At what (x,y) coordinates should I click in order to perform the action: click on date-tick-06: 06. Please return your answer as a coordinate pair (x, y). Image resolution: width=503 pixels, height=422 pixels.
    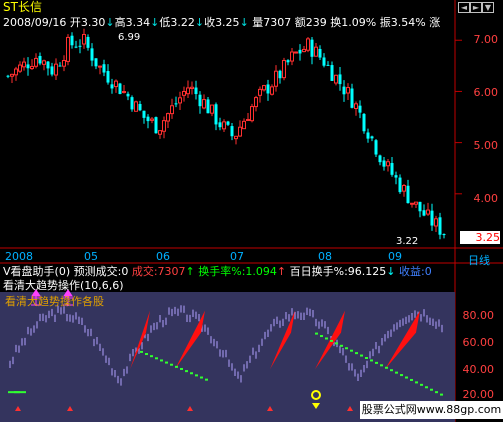
    Looking at the image, I should click on (163, 256).